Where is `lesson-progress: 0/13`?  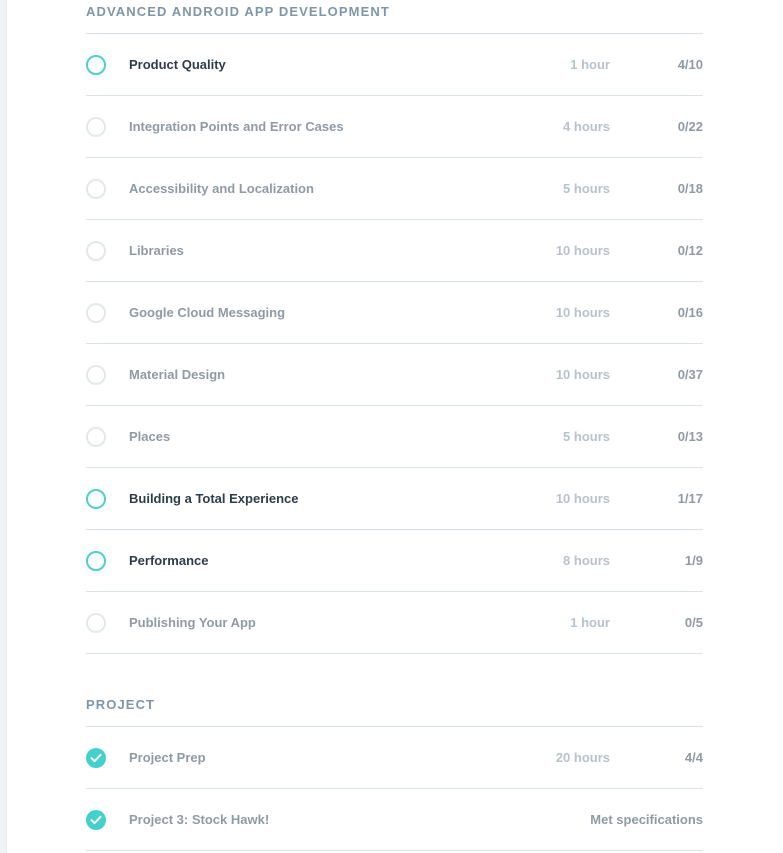 lesson-progress: 0/13 is located at coordinates (690, 436).